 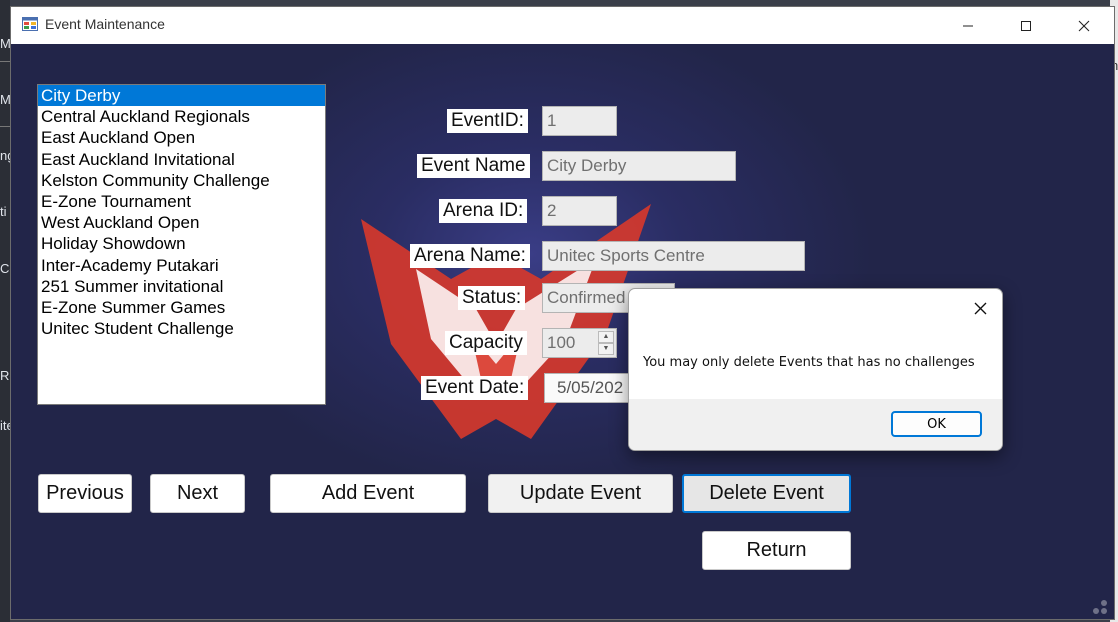 What do you see at coordinates (30, 24) in the screenshot?
I see `app-form-icon` at bounding box center [30, 24].